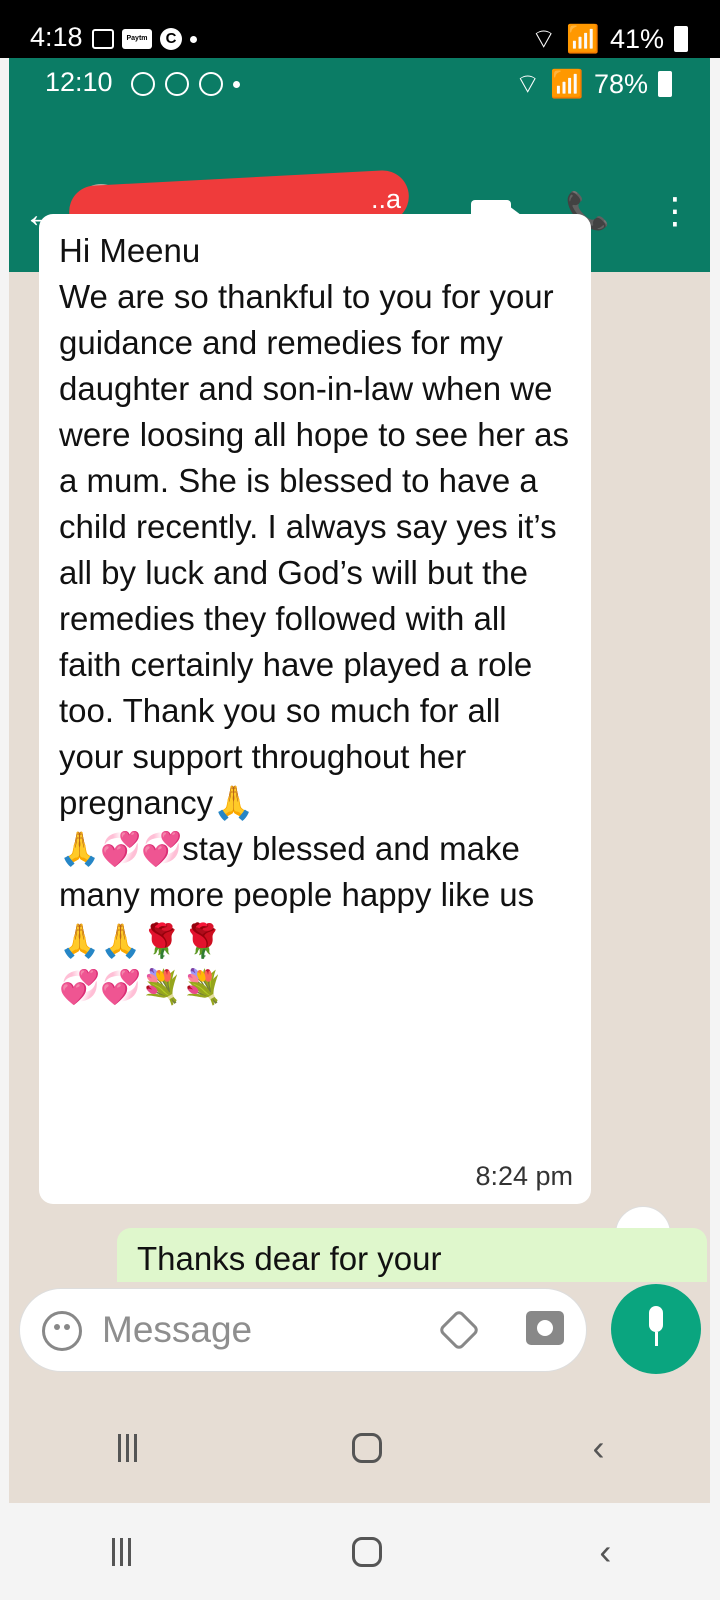 The height and width of the screenshot is (1600, 720). Describe the element at coordinates (459, 1330) in the screenshot. I see `attach-icon` at that location.